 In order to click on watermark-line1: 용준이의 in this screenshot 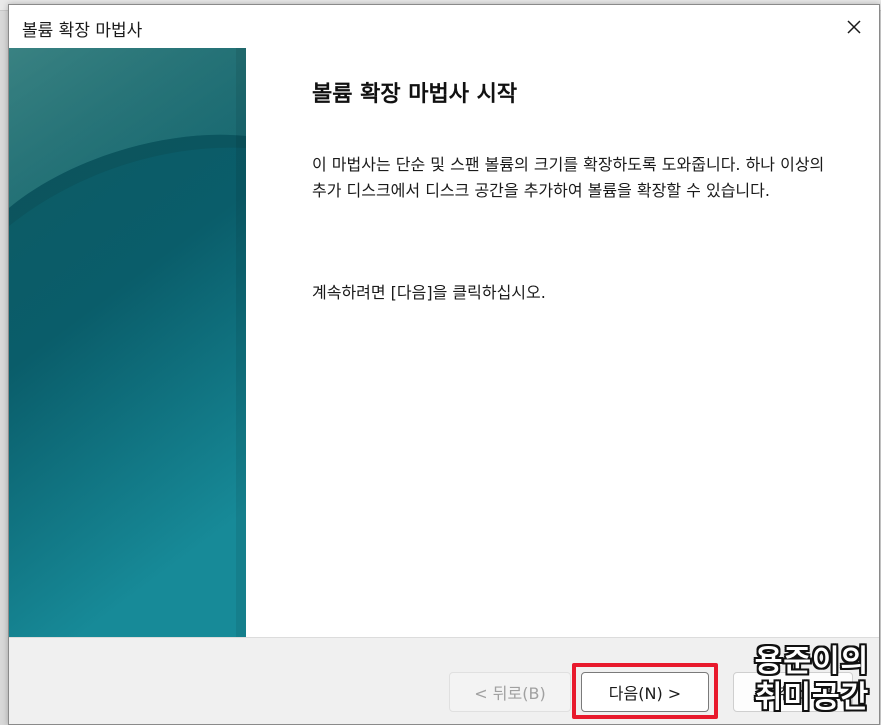, I will do `click(812, 661)`.